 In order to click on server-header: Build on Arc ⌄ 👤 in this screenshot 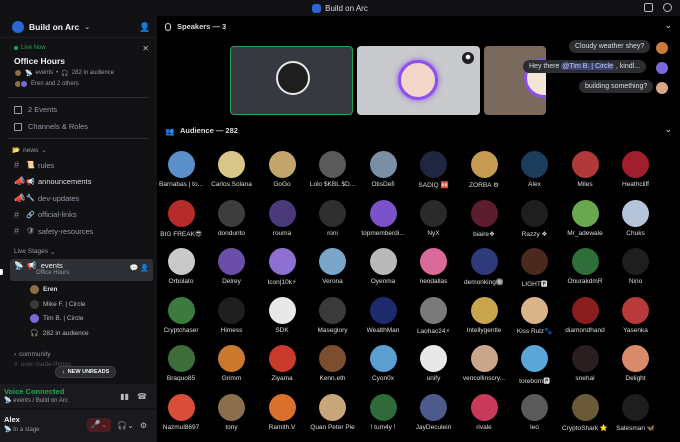, I will do `click(78, 27)`.